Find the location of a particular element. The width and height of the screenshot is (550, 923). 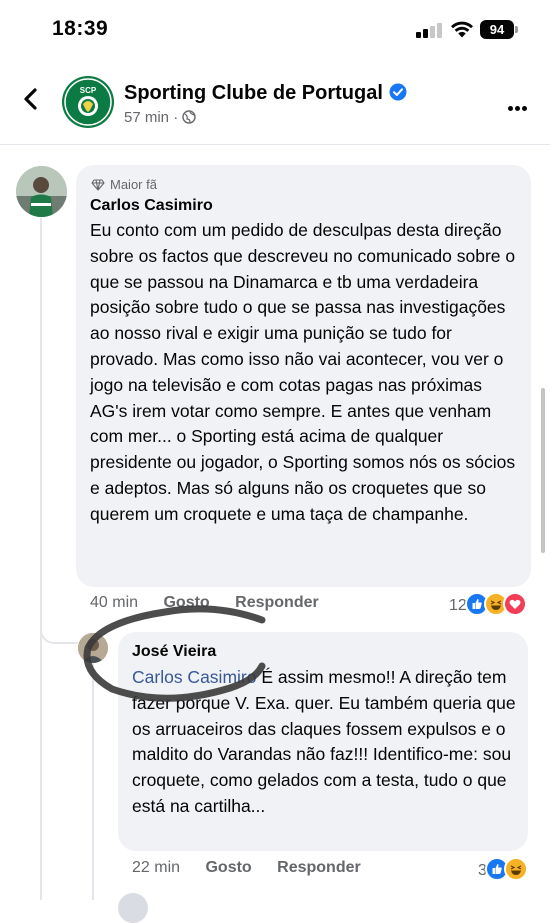

reply-actions: 22 min Gosto Responder is located at coordinates (257, 868).